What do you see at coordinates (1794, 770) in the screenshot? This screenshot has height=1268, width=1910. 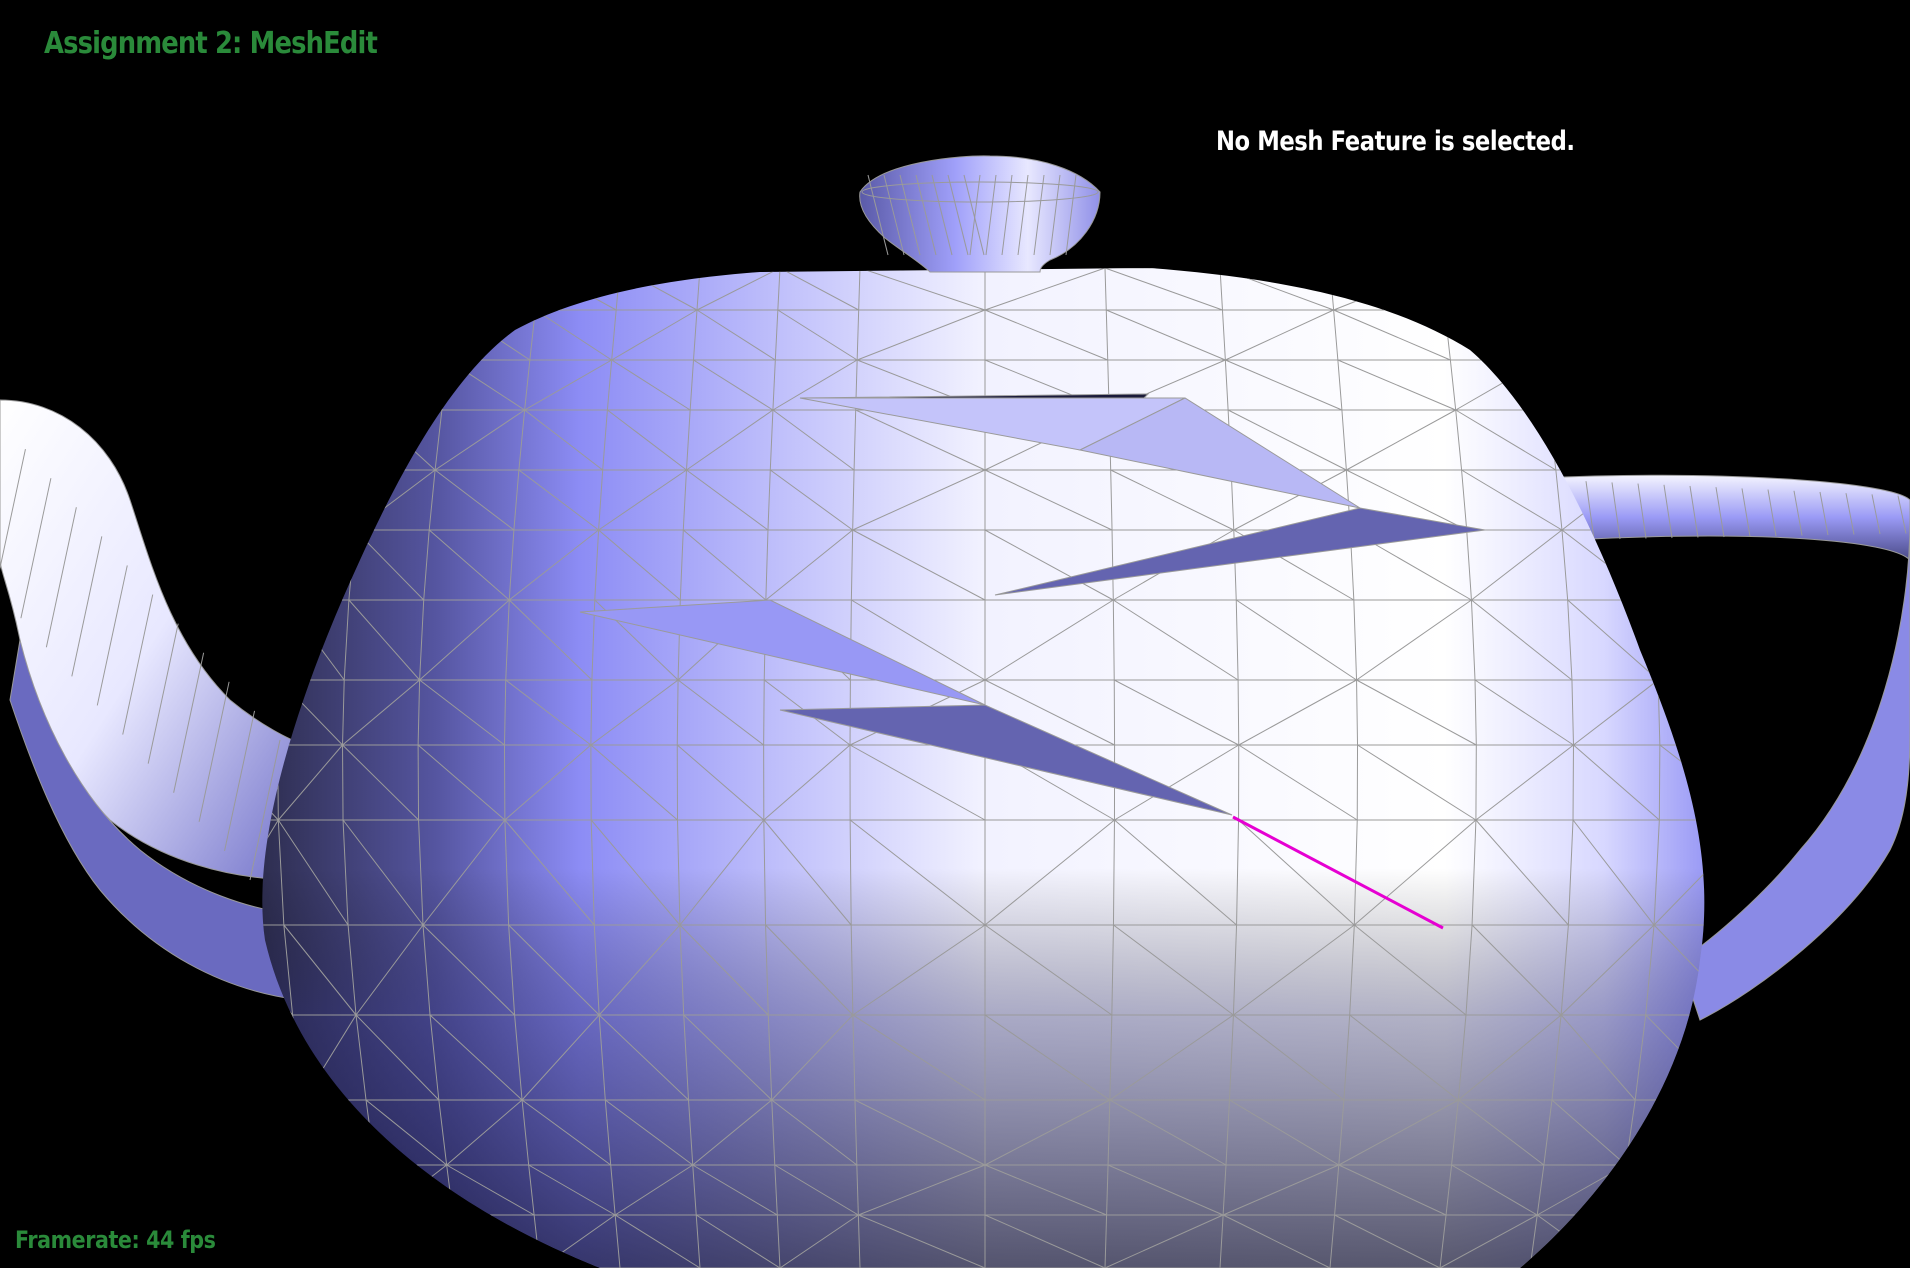 I see `handle-side-band` at bounding box center [1794, 770].